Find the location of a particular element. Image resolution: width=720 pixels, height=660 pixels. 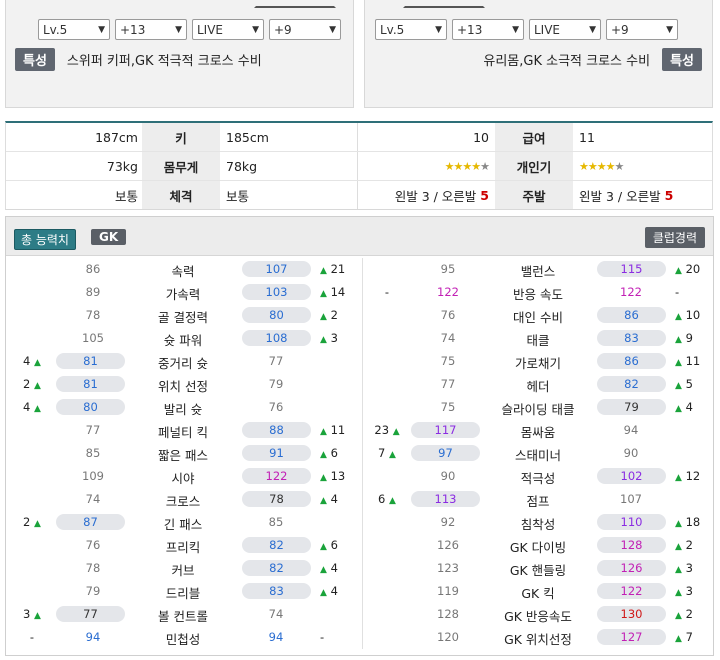

stat-diff-value: 11 is located at coordinates (693, 361).